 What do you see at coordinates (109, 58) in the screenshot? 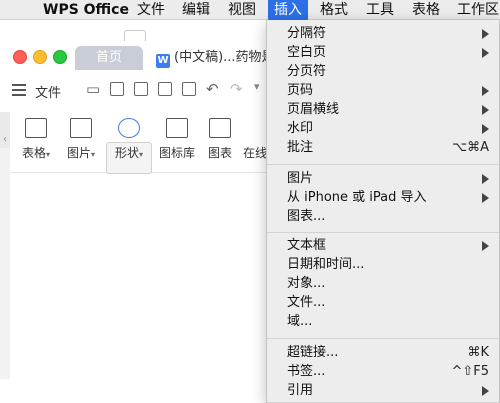
I see `tab-home: 首页` at bounding box center [109, 58].